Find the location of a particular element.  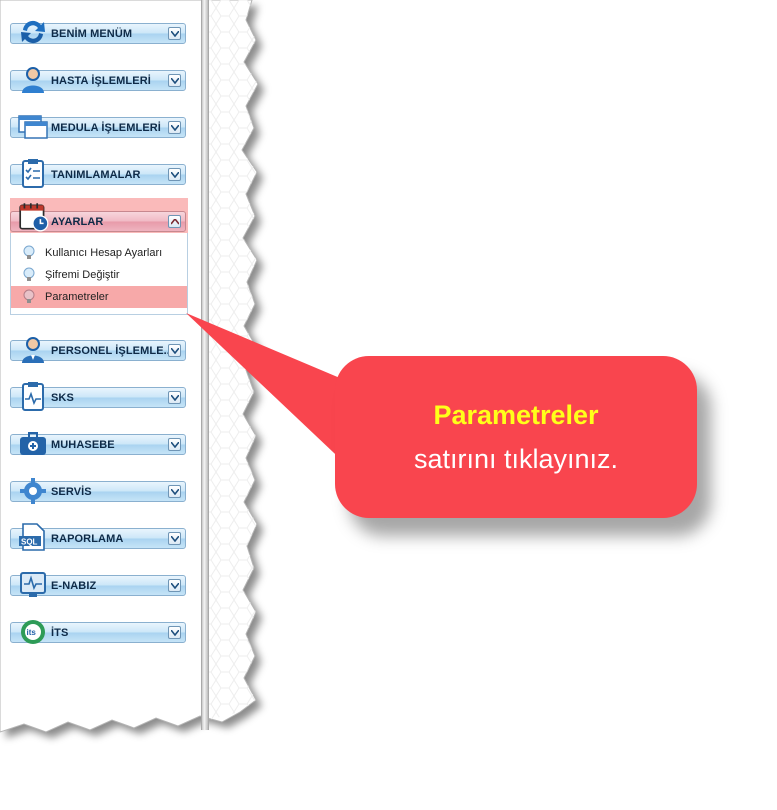

clipboard-pulse-icon is located at coordinates (33, 396).